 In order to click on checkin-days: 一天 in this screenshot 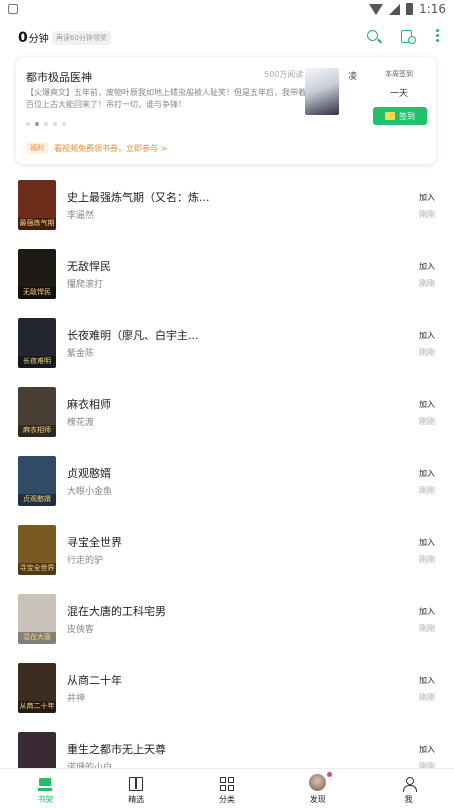, I will do `click(398, 94)`.